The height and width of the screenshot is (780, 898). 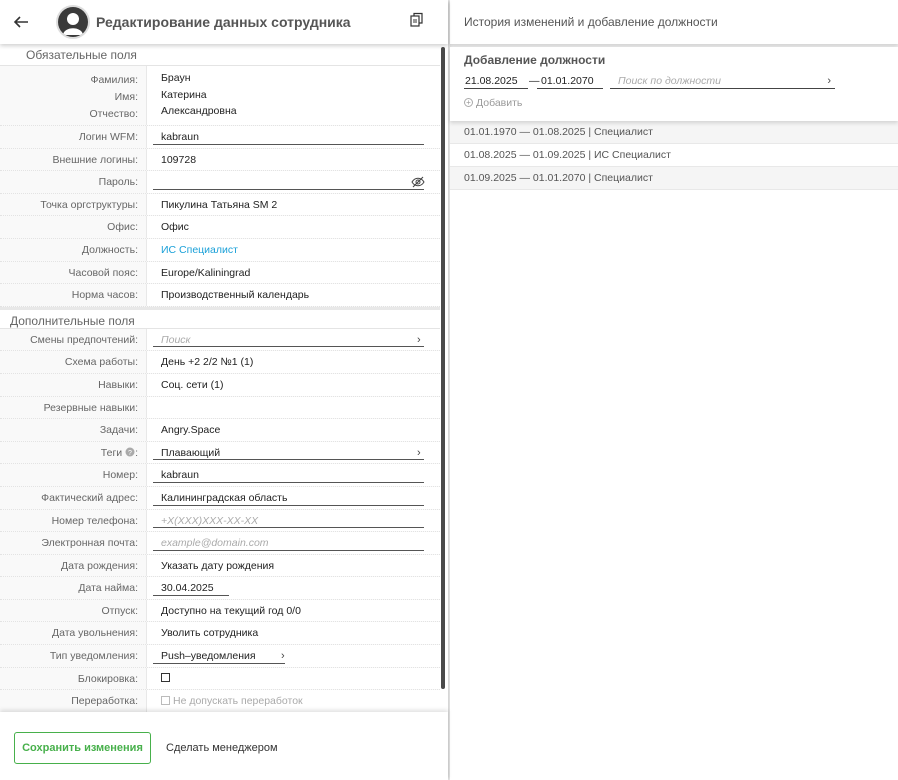 I want to click on position-label: Должность:, so click(x=73, y=249).